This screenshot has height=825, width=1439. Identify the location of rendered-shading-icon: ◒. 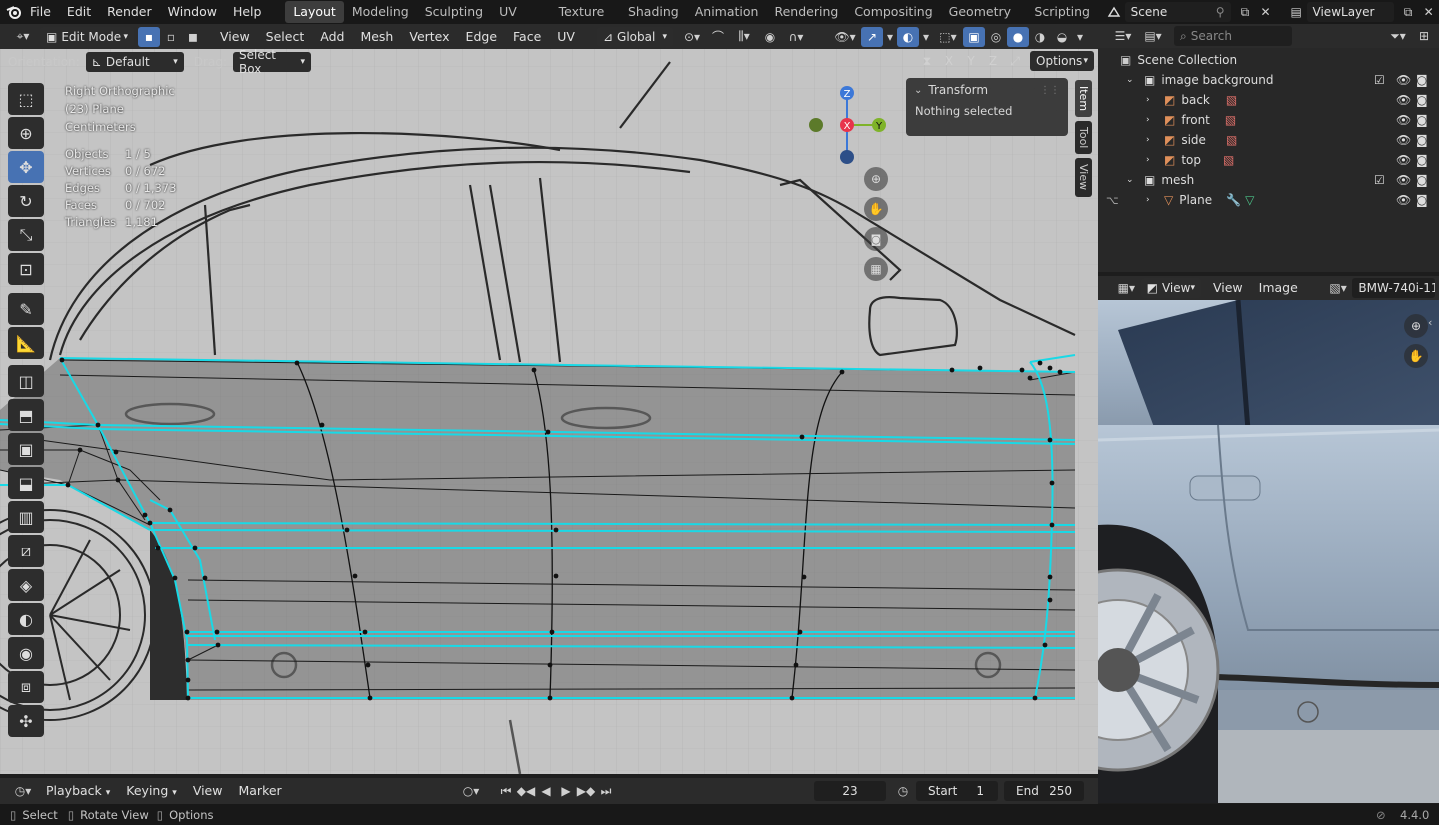
(1062, 37).